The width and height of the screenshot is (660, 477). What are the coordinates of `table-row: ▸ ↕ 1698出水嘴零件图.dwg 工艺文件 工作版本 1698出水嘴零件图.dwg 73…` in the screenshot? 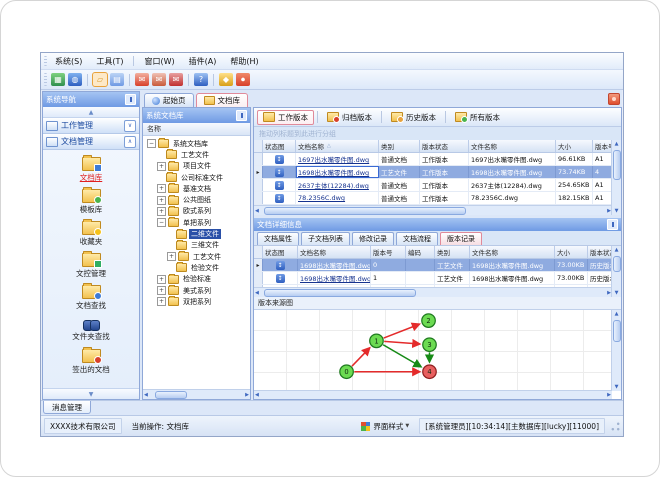 It's located at (433, 172).